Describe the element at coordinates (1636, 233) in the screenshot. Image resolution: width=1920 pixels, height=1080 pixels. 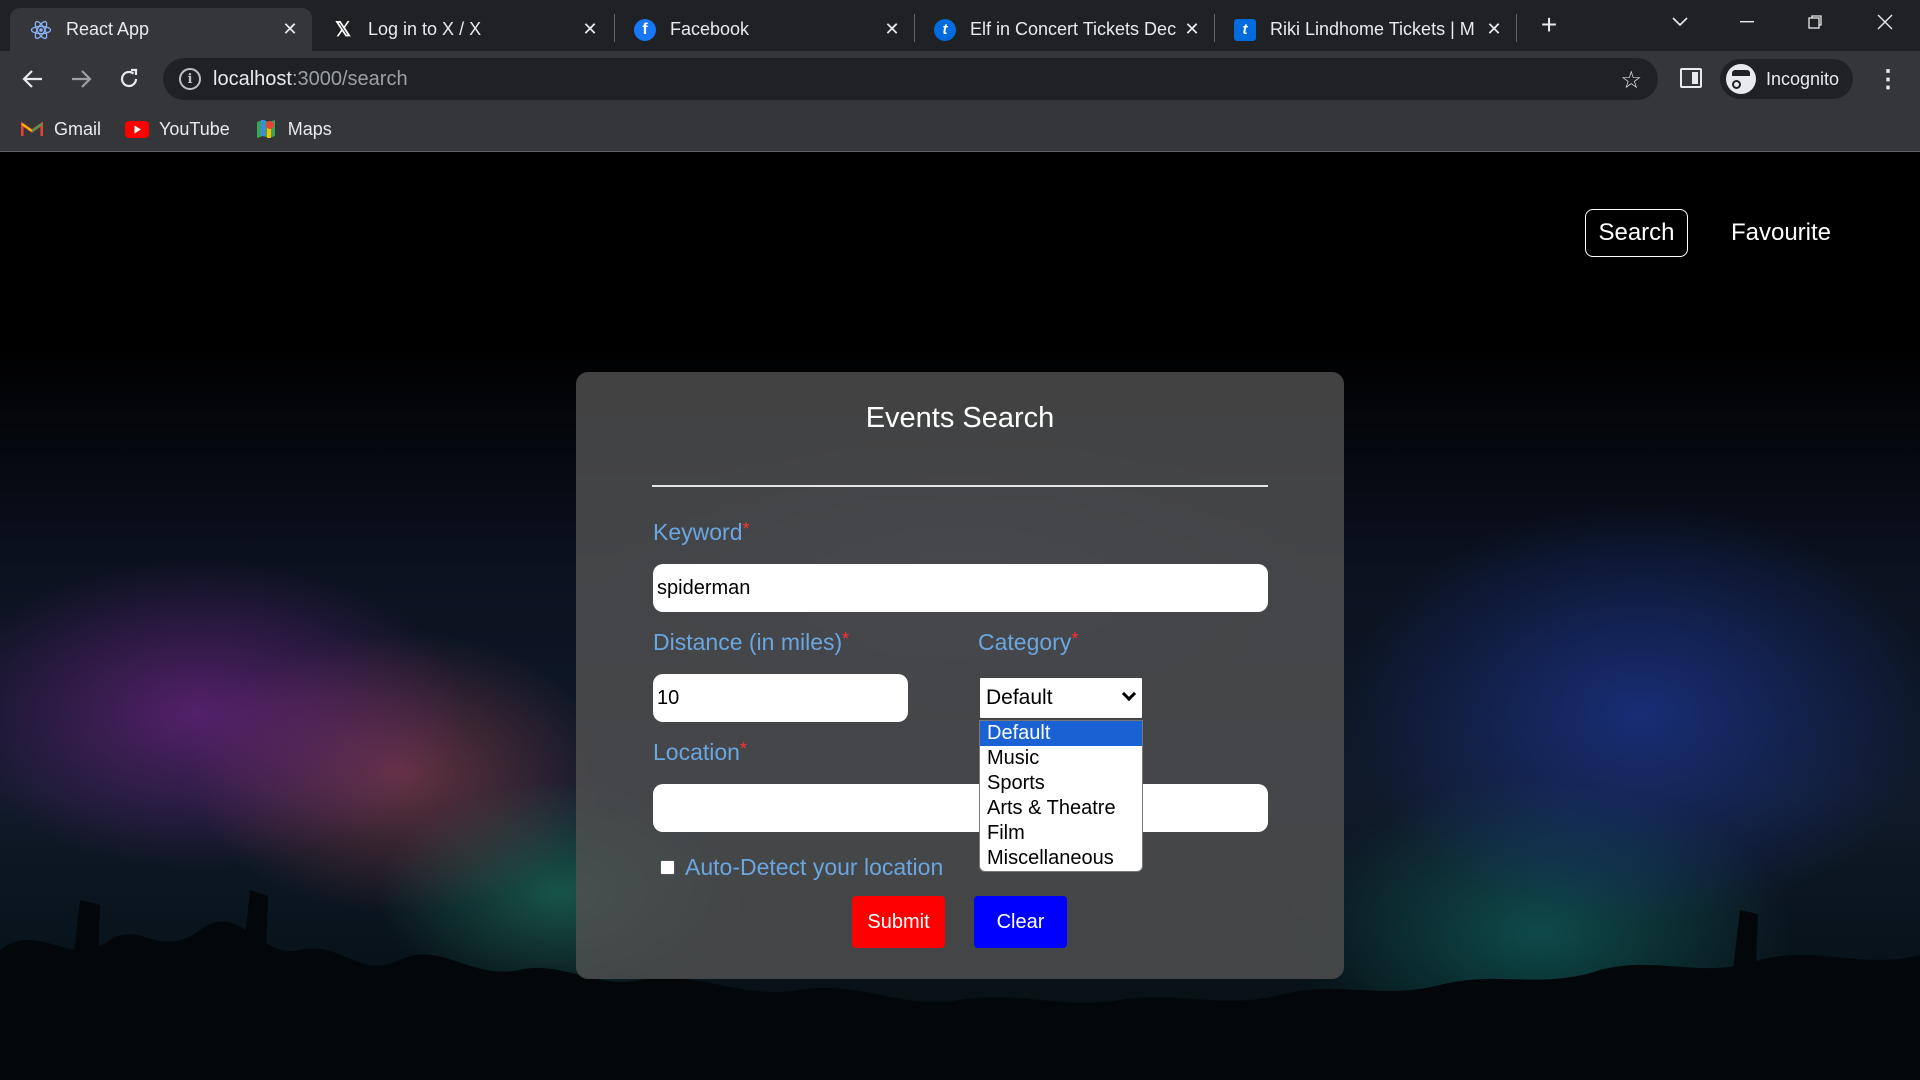
I see `nav-search-link: Search` at that location.